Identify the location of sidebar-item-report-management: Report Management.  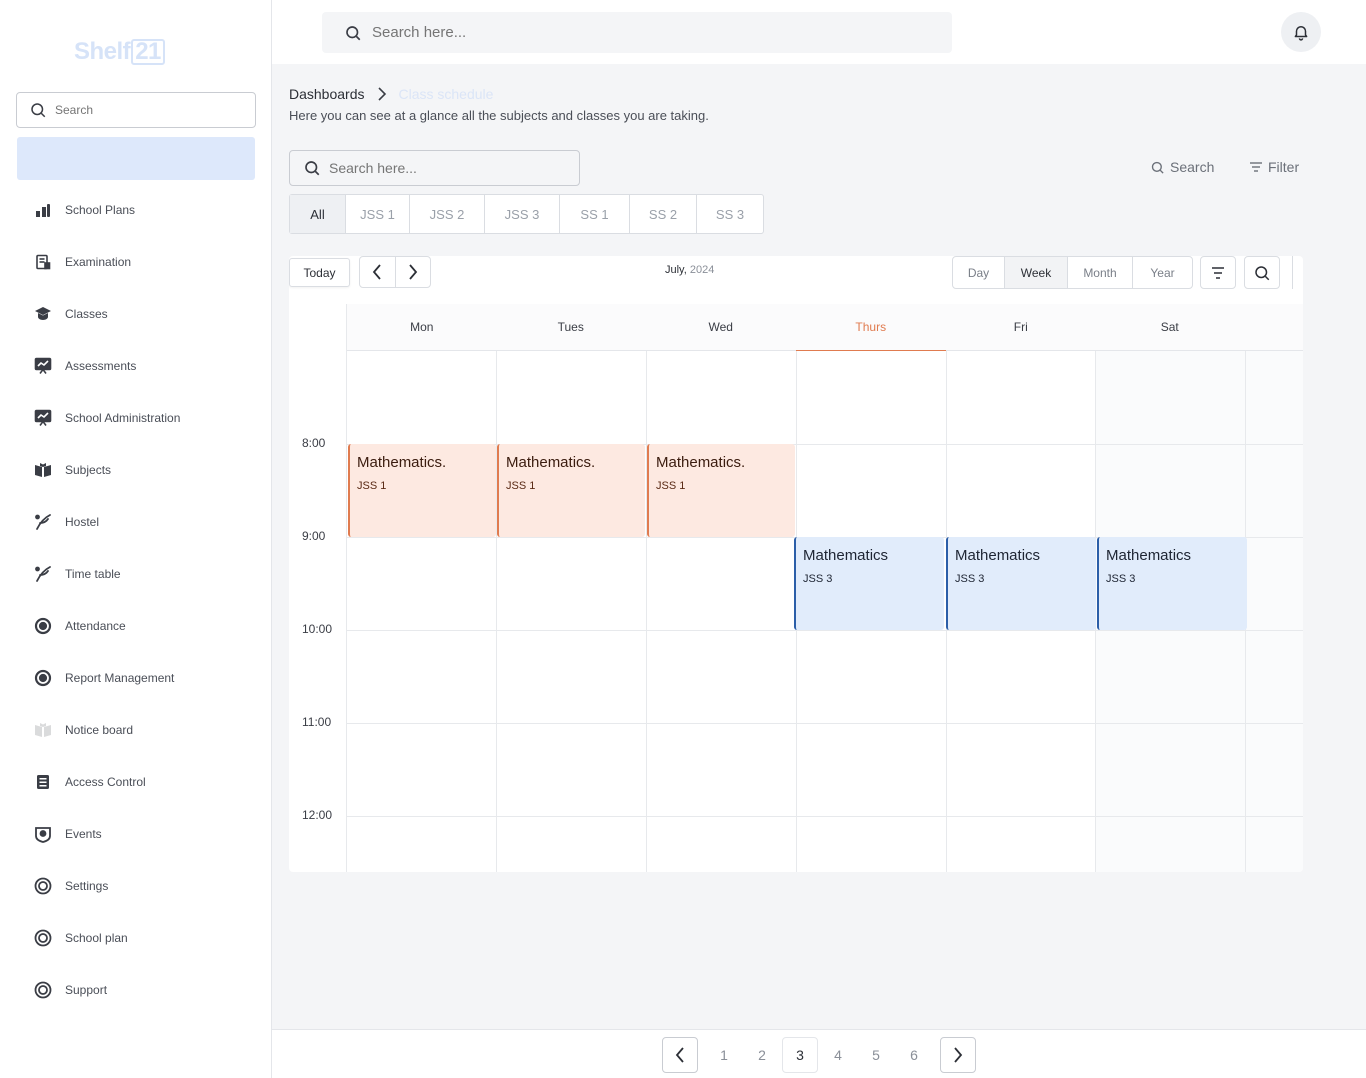
(135, 678).